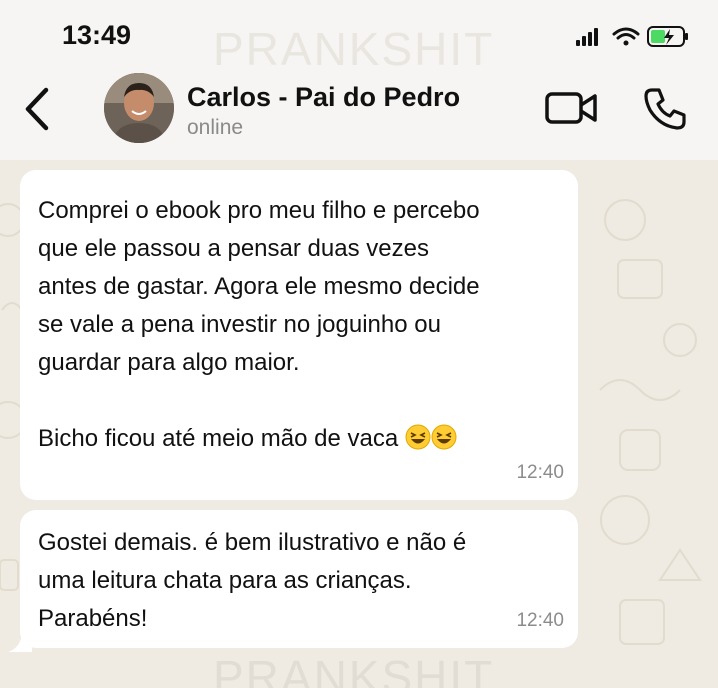 The height and width of the screenshot is (688, 718). What do you see at coordinates (215, 127) in the screenshot?
I see `presence-status: online` at bounding box center [215, 127].